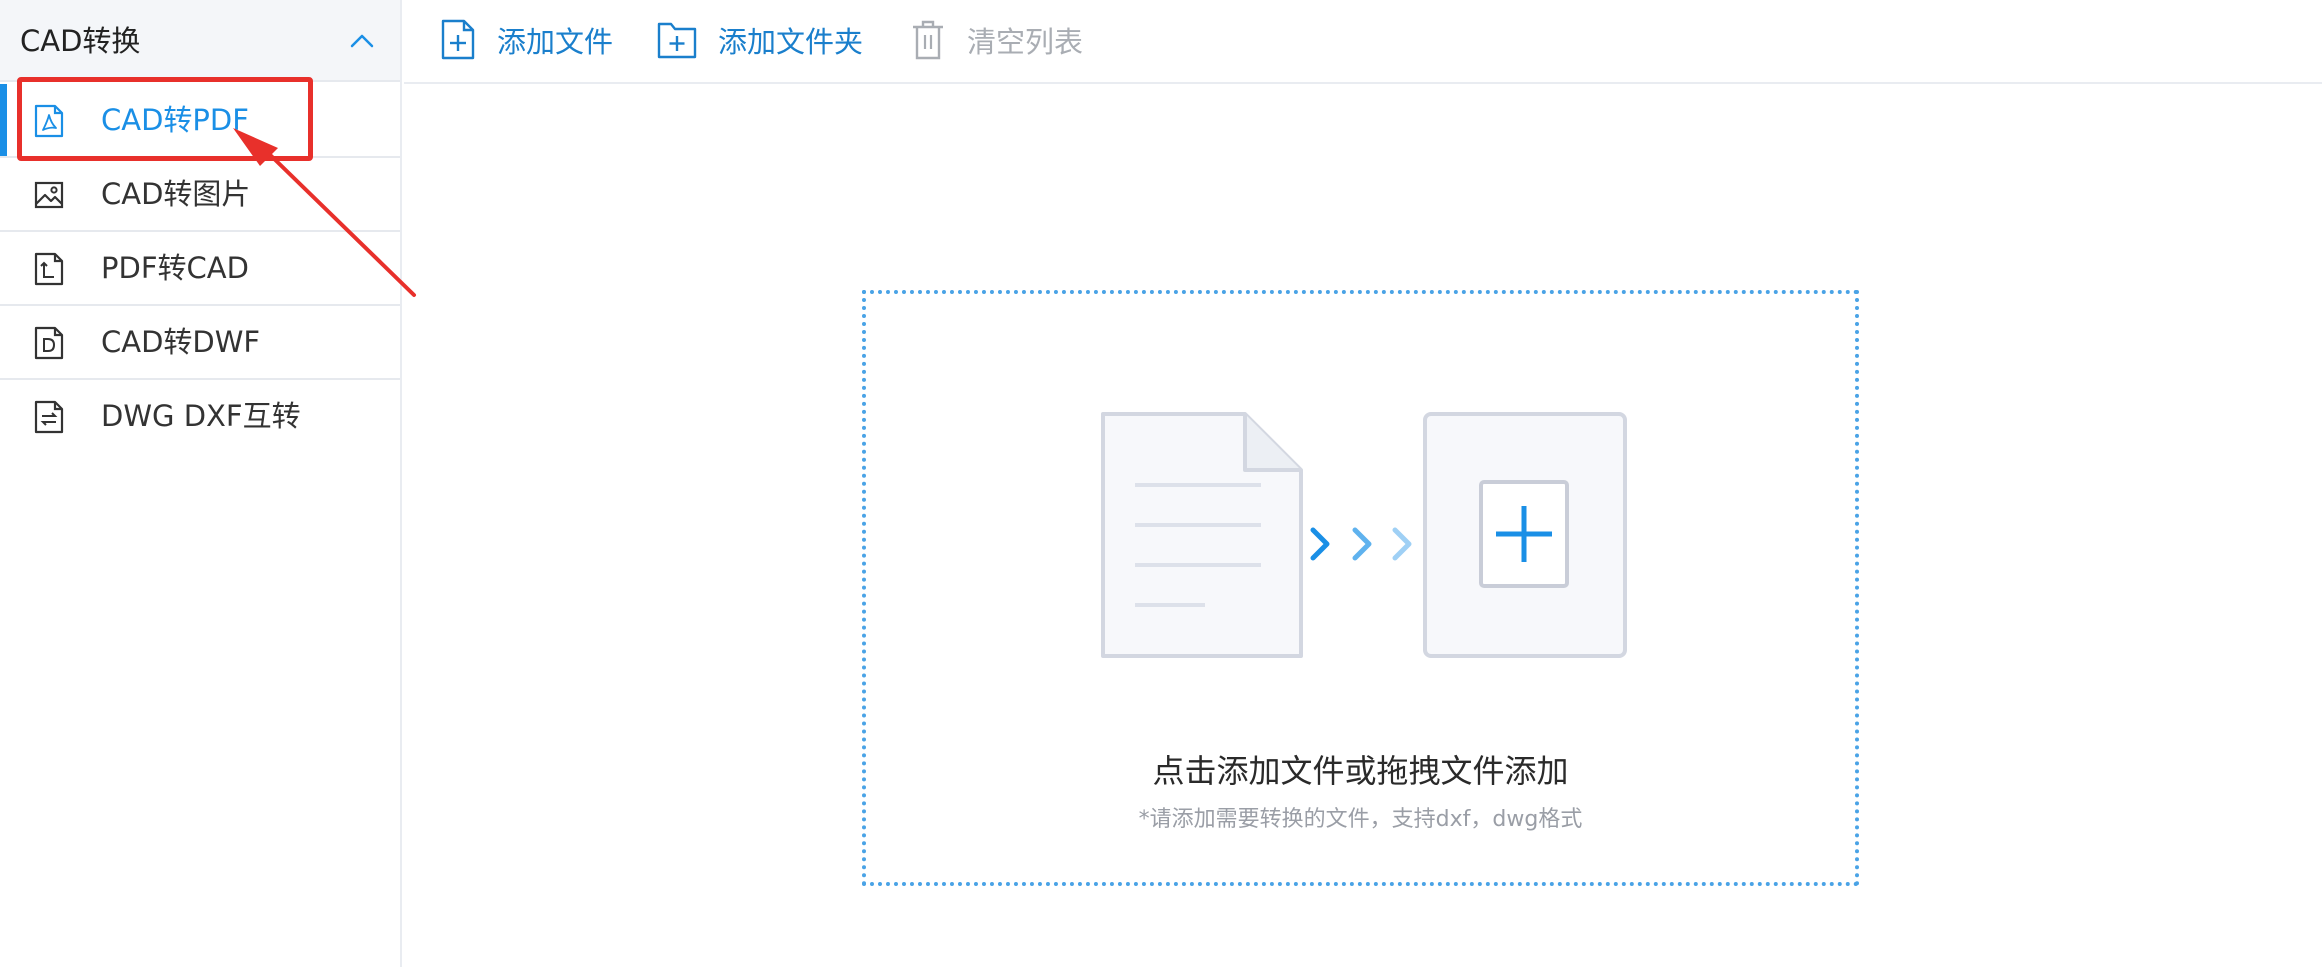 This screenshot has height=967, width=2322. Describe the element at coordinates (362, 41) in the screenshot. I see `chevron-up-icon` at that location.